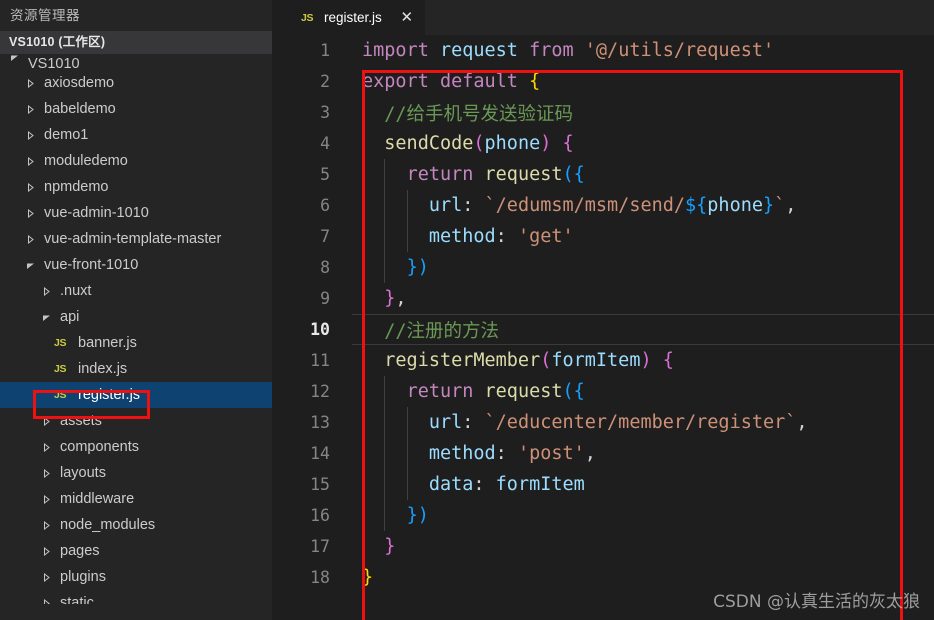  Describe the element at coordinates (612, 453) in the screenshot. I see `code-line-14: 14 method: 'post',` at that location.